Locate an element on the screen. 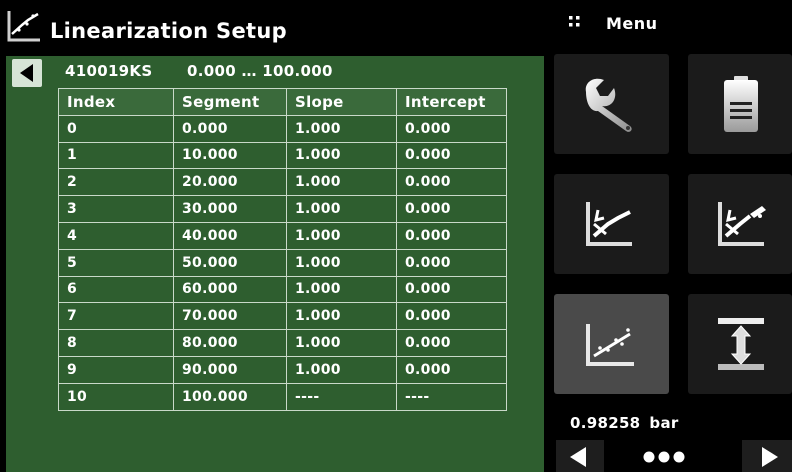 Image resolution: width=792 pixels, height=472 pixels. segment-cell: 10.000 is located at coordinates (230, 155).